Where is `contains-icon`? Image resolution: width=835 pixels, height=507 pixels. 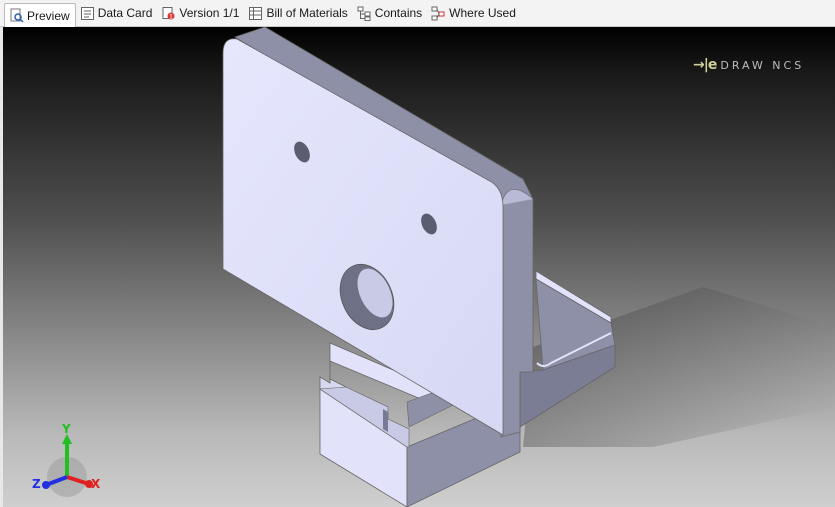 contains-icon is located at coordinates (364, 13).